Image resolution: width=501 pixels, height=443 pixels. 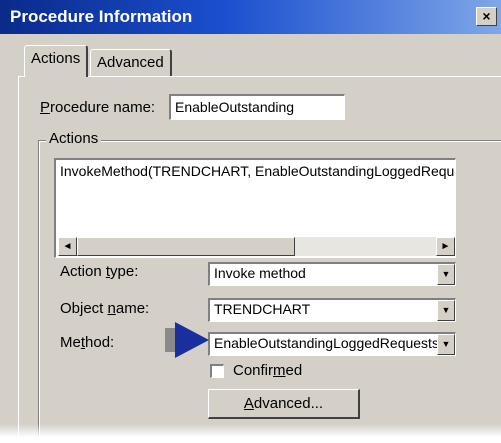 I want to click on tab-actions-label: Actions, so click(x=56, y=58).